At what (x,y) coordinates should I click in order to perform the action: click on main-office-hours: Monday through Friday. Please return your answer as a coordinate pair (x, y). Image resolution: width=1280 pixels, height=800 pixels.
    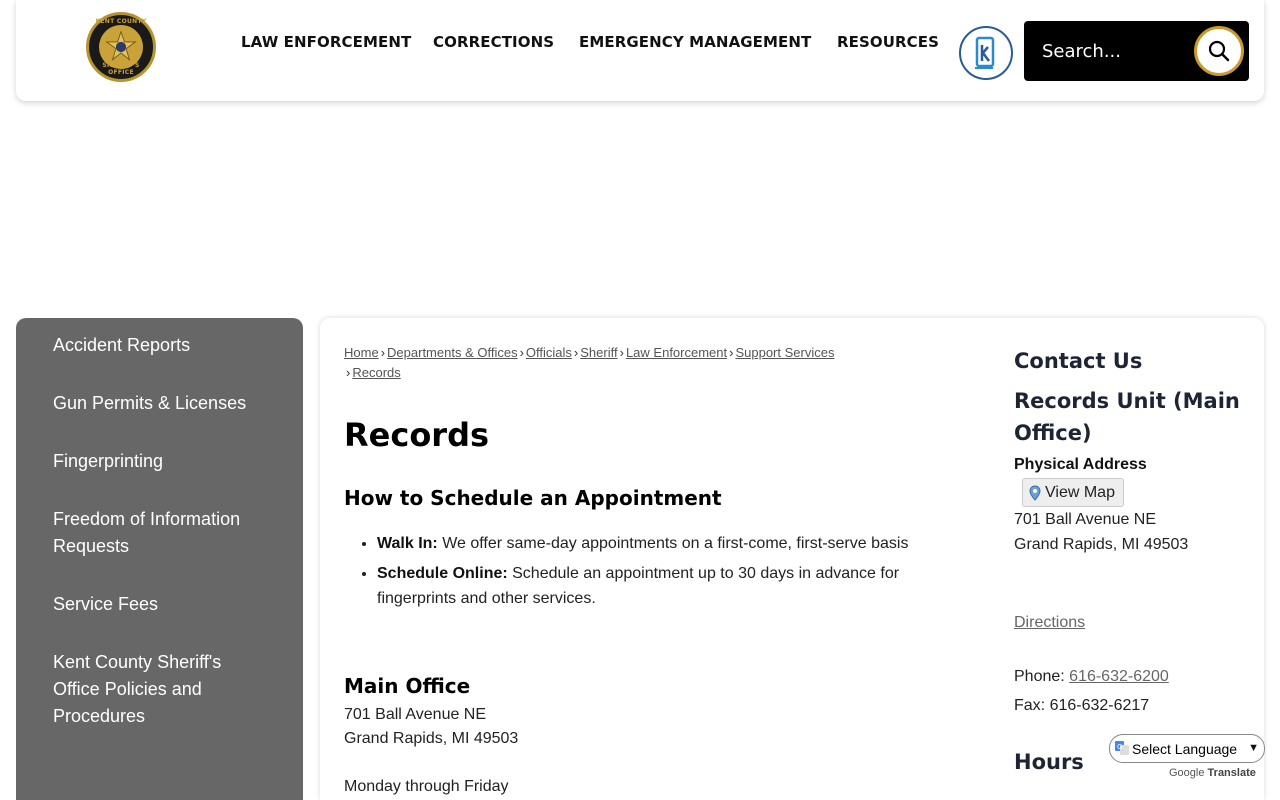
    Looking at the image, I should click on (426, 786).